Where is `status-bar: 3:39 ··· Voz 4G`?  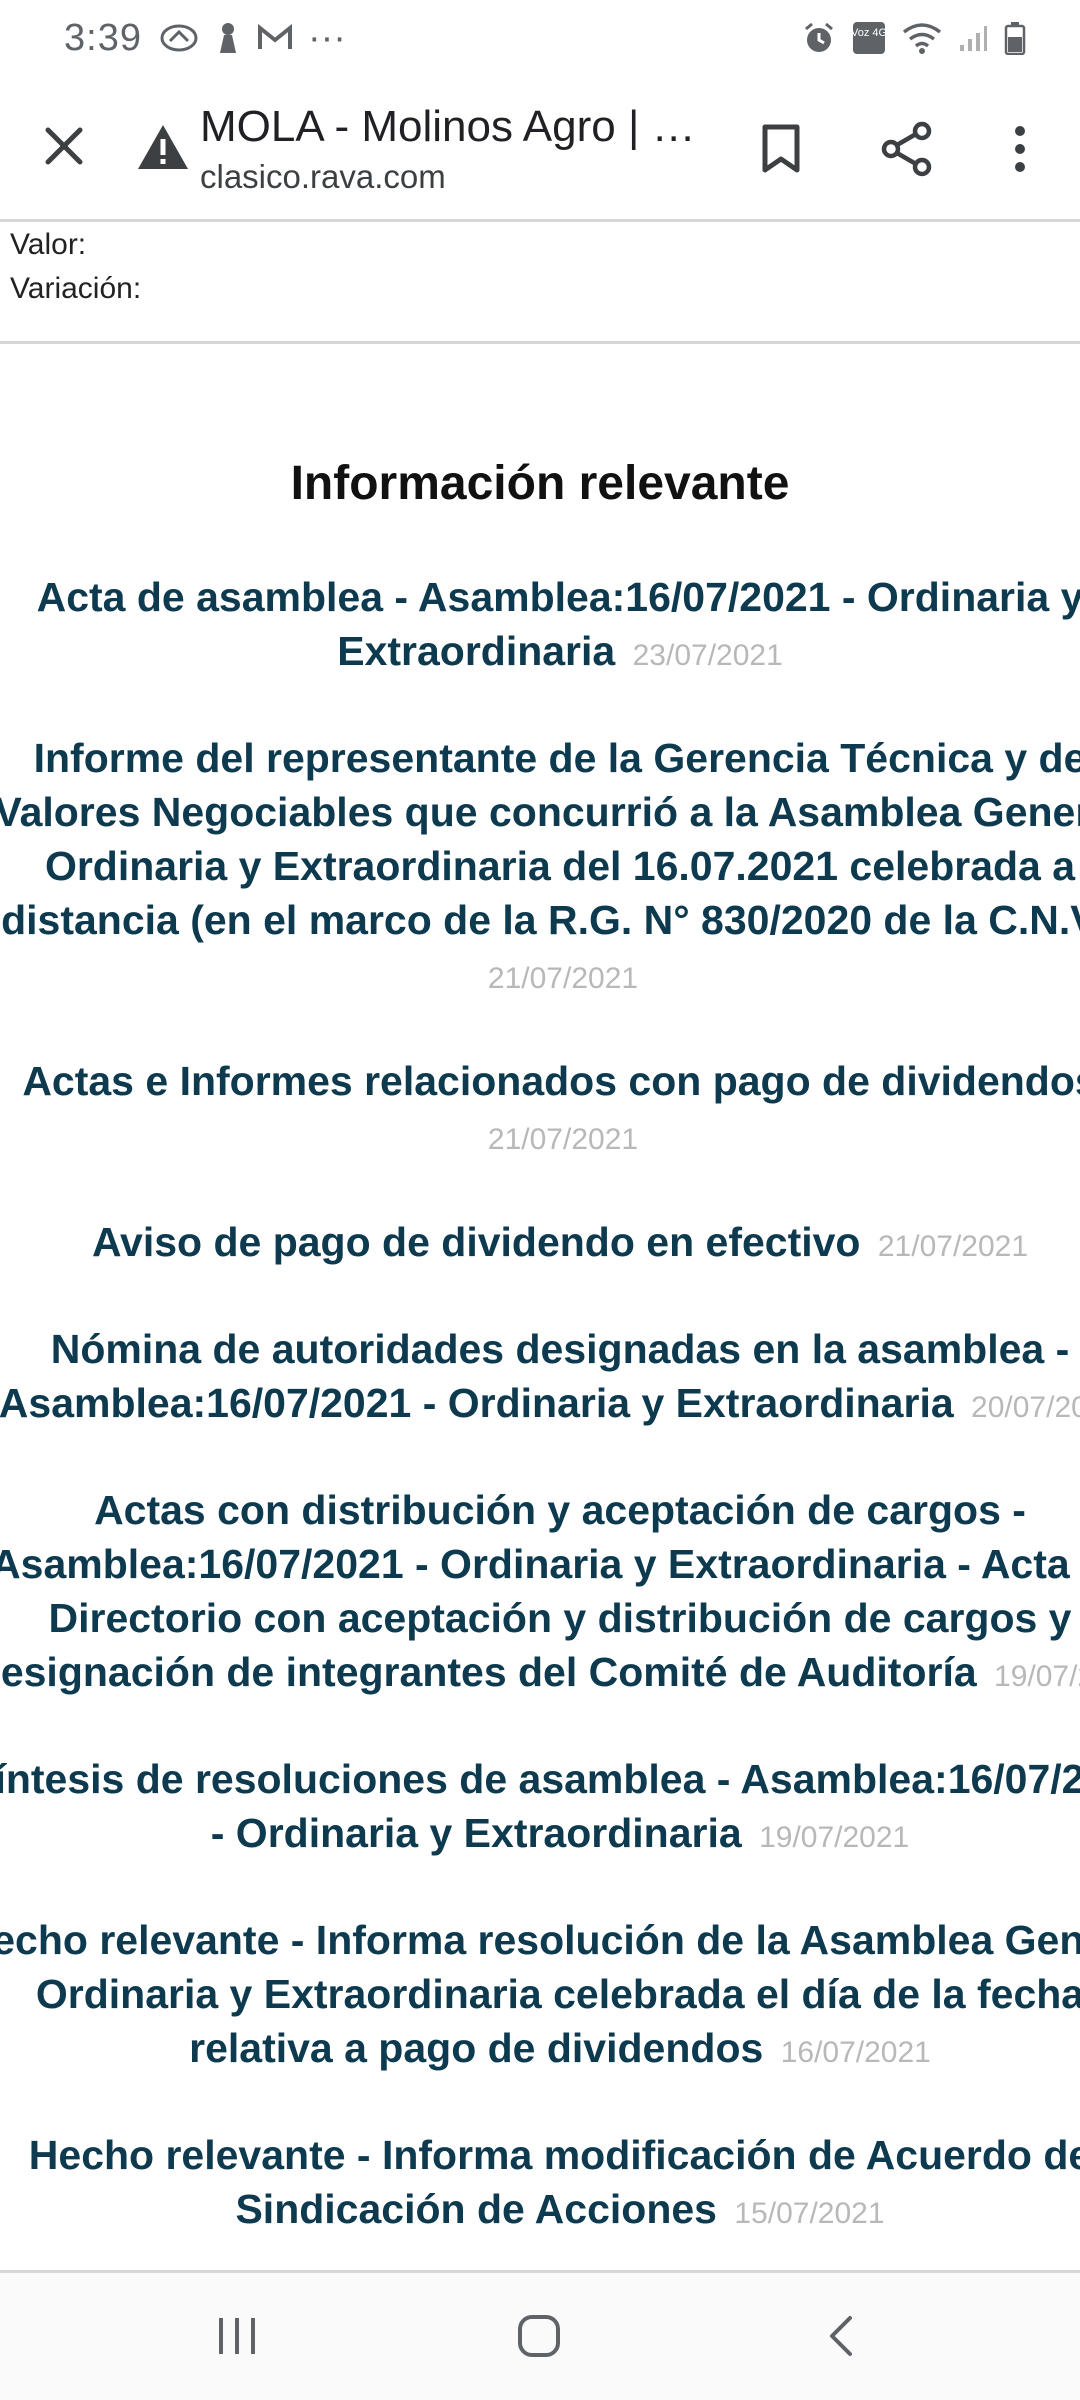
status-bar: 3:39 ··· Voz 4G is located at coordinates (540, 38).